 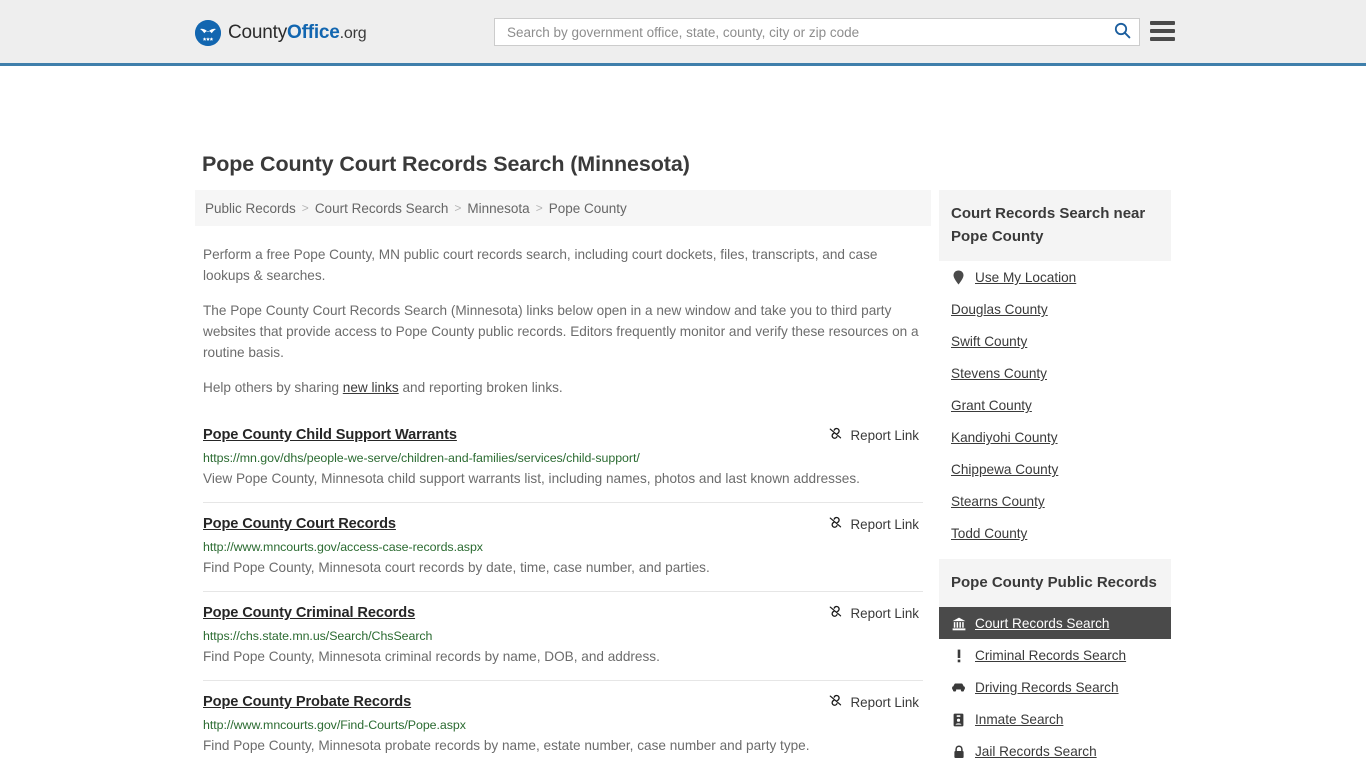 I want to click on eagle-stars-logo-icon, so click(x=208, y=33).